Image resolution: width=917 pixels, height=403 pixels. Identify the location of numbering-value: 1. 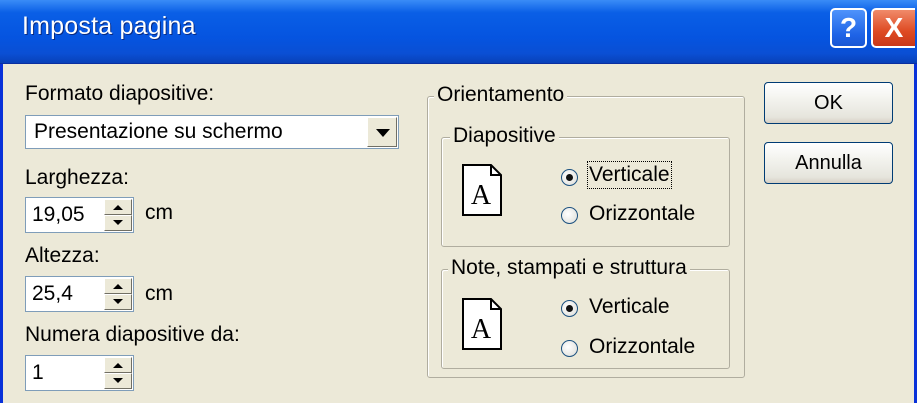
(38, 372).